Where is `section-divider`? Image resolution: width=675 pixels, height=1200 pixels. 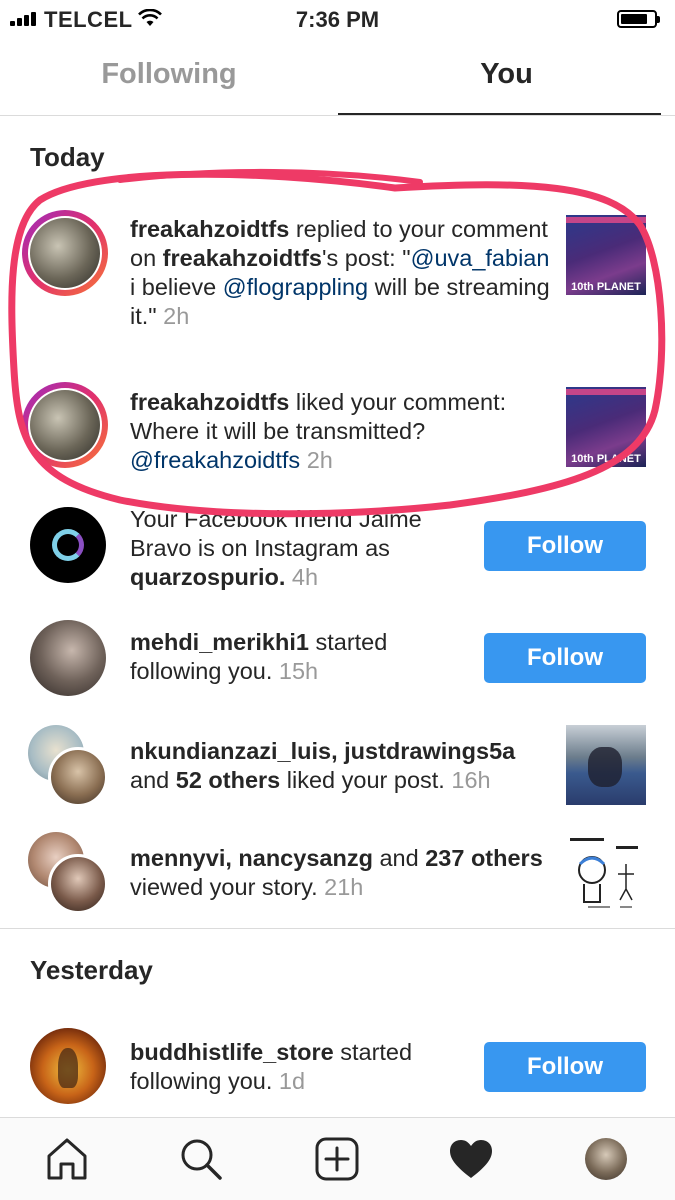
section-divider is located at coordinates (337, 928).